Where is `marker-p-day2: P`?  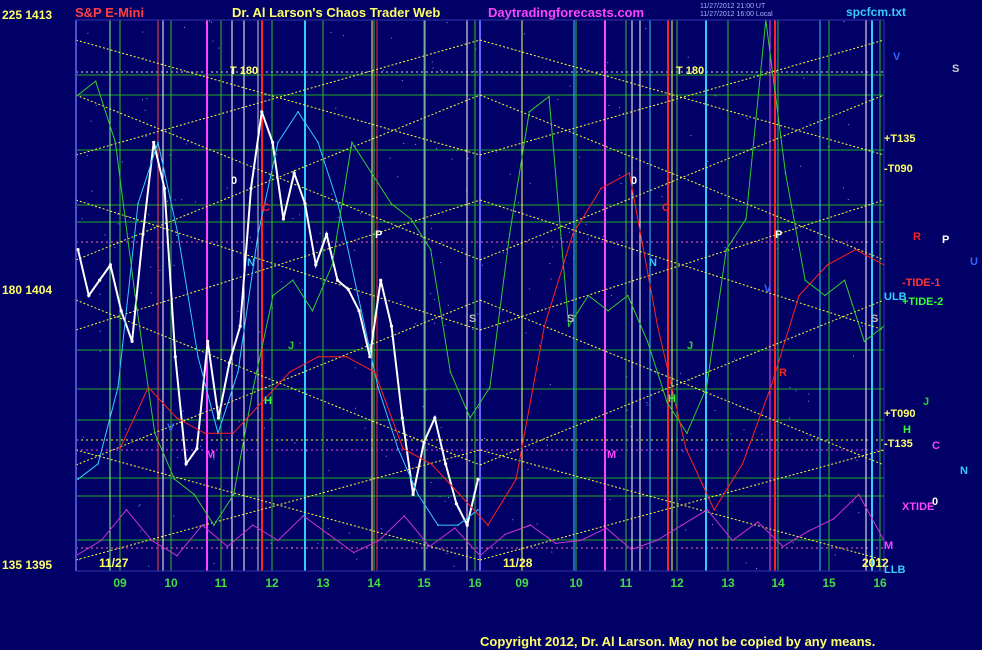
marker-p-day2: P is located at coordinates (779, 235).